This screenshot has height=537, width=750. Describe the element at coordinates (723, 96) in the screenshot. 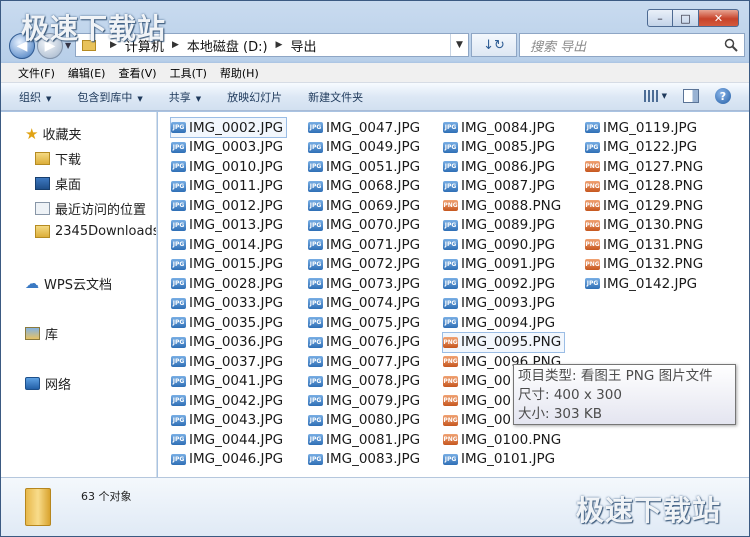

I see `help-icon: ?` at that location.